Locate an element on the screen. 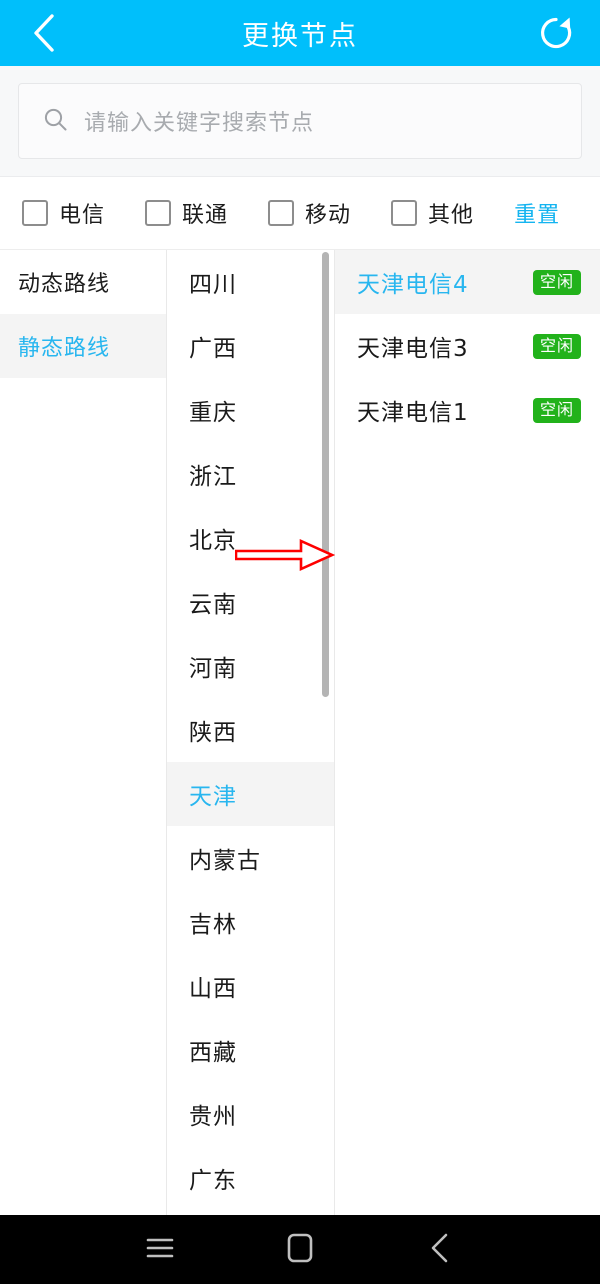 This screenshot has height=1284, width=600. province-item-shaanxi: 陕西 is located at coordinates (250, 730).